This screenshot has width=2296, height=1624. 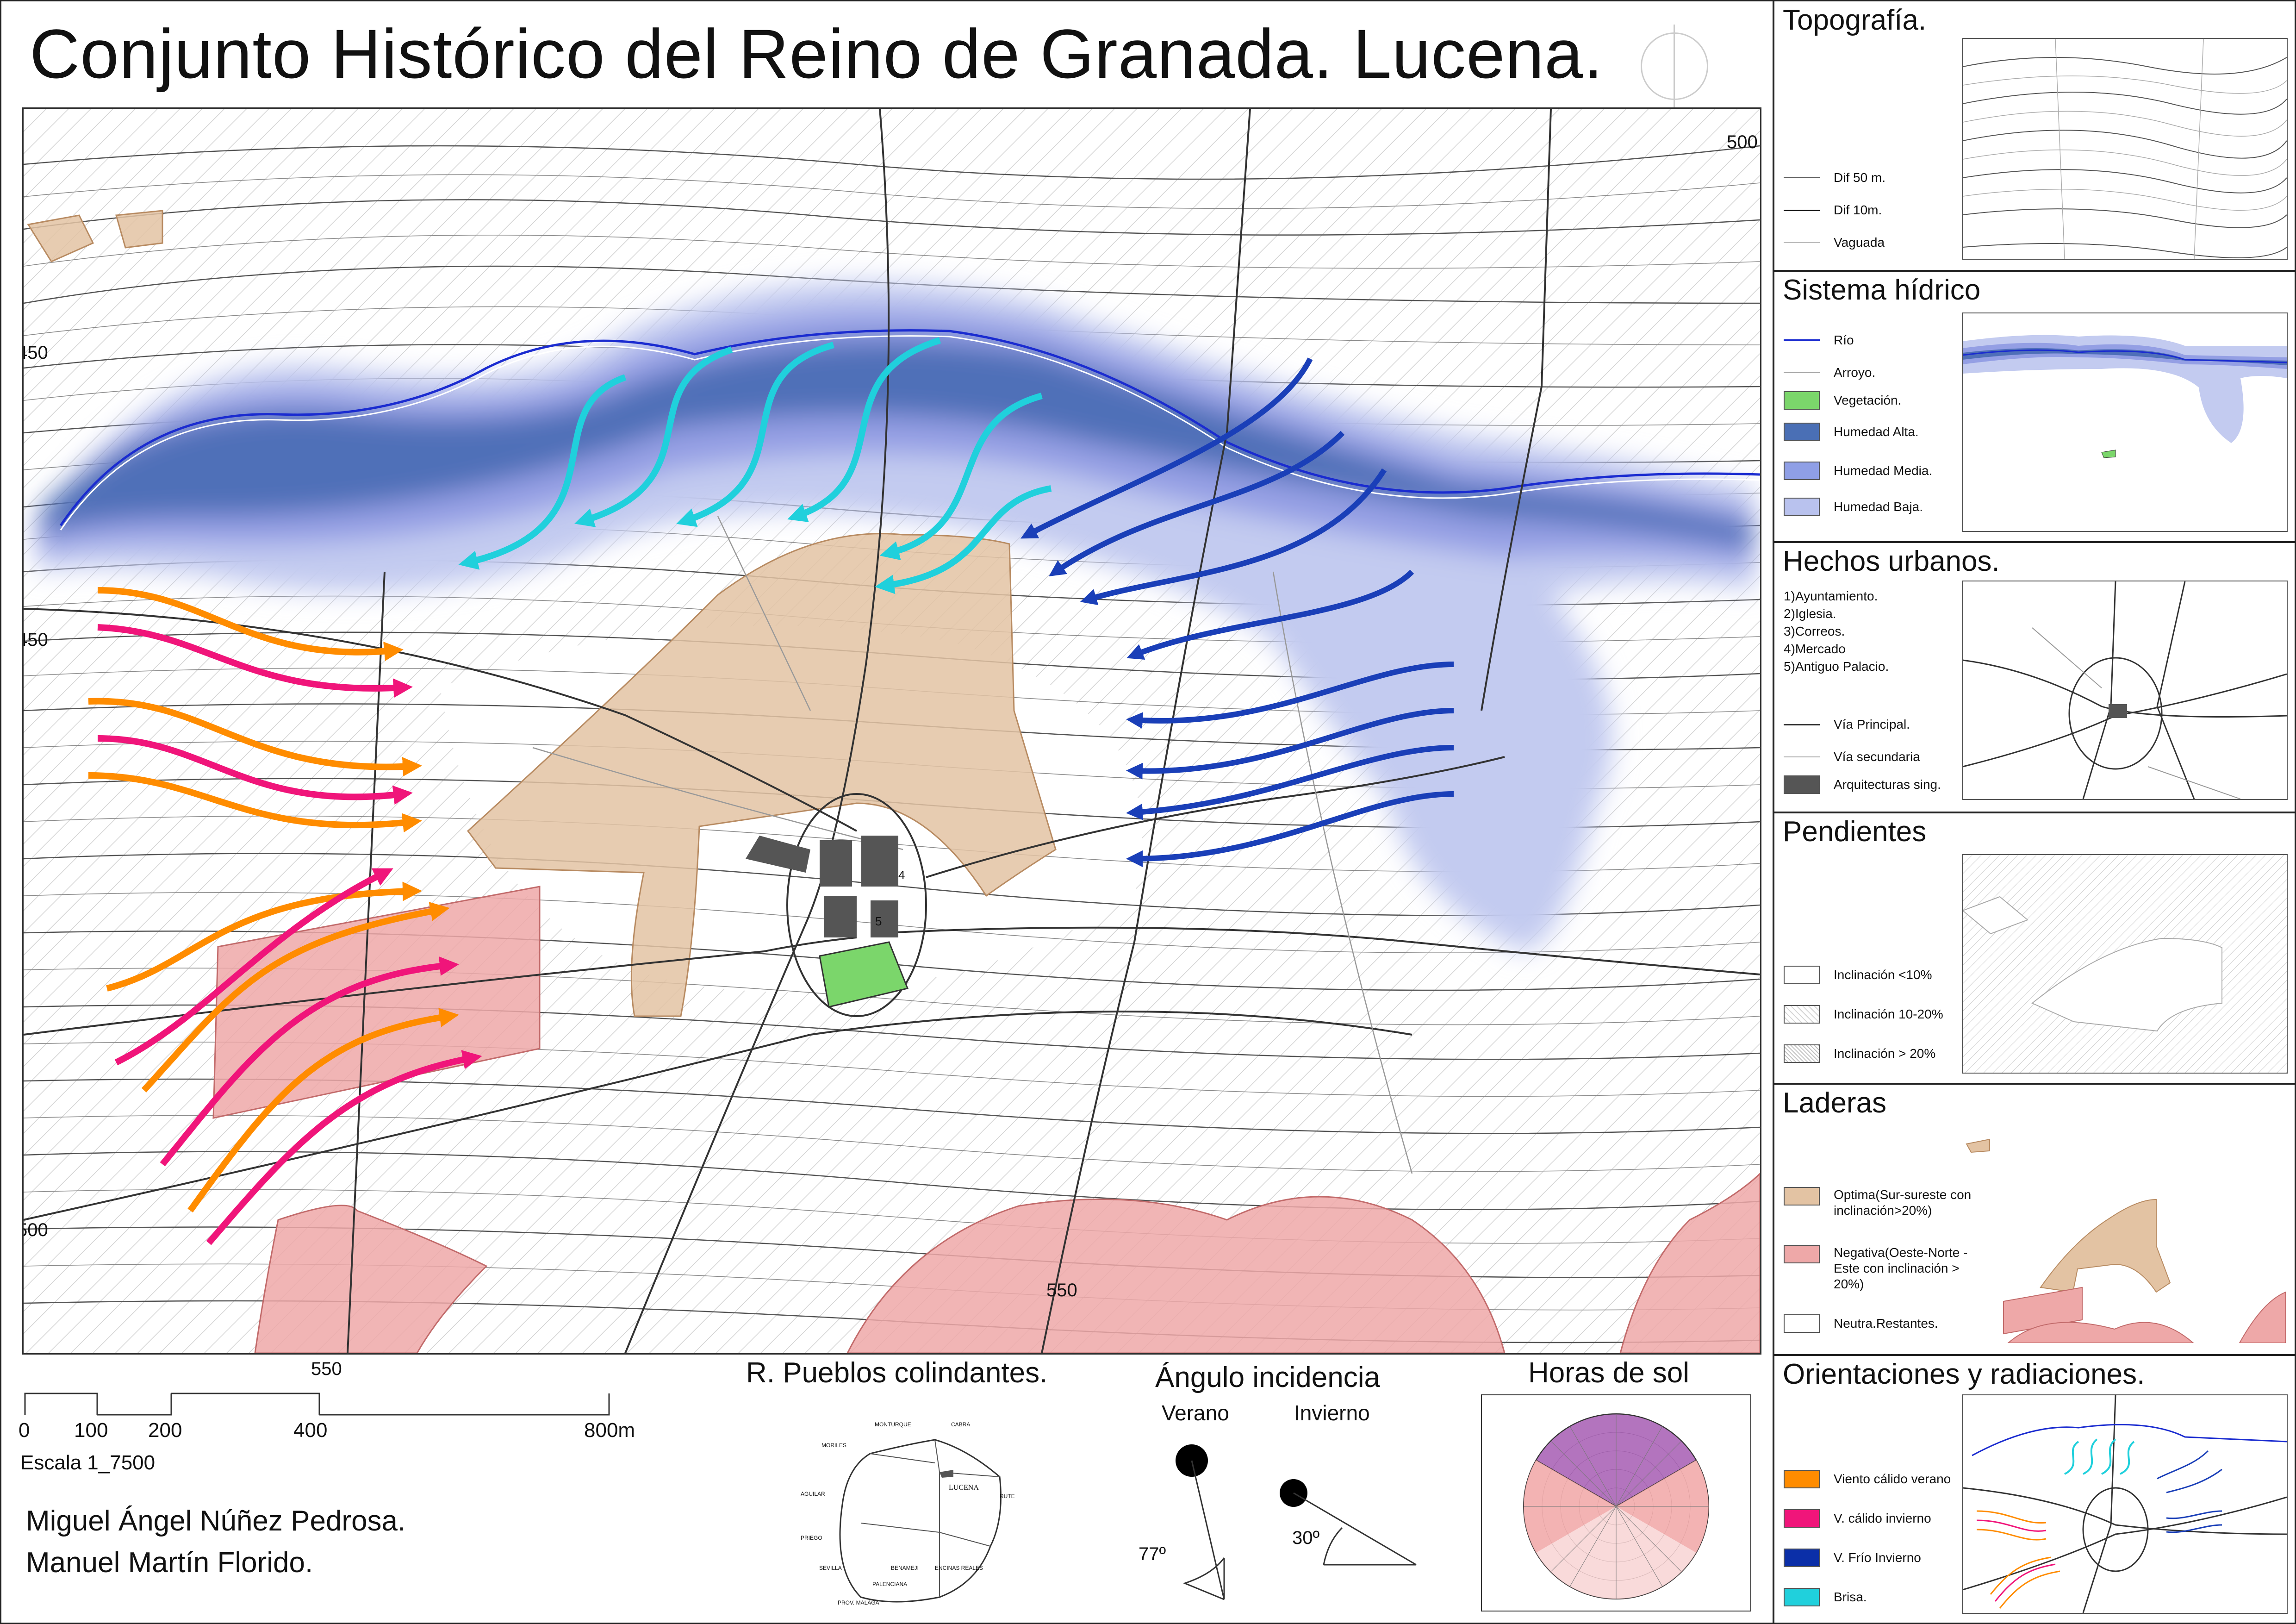 I want to click on rio-line-icon, so click(x=1802, y=340).